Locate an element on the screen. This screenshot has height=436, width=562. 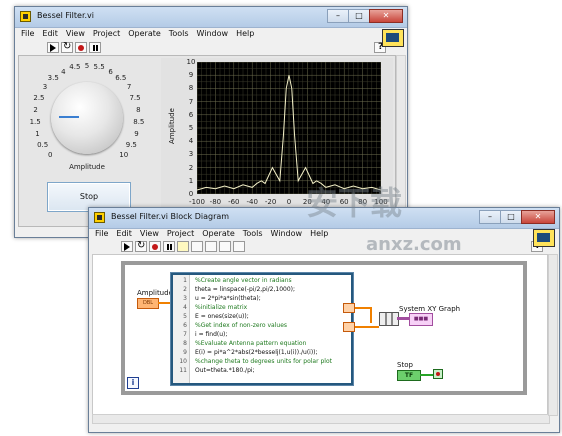
y-tick-label: 1 is located at coordinates (191, 180).